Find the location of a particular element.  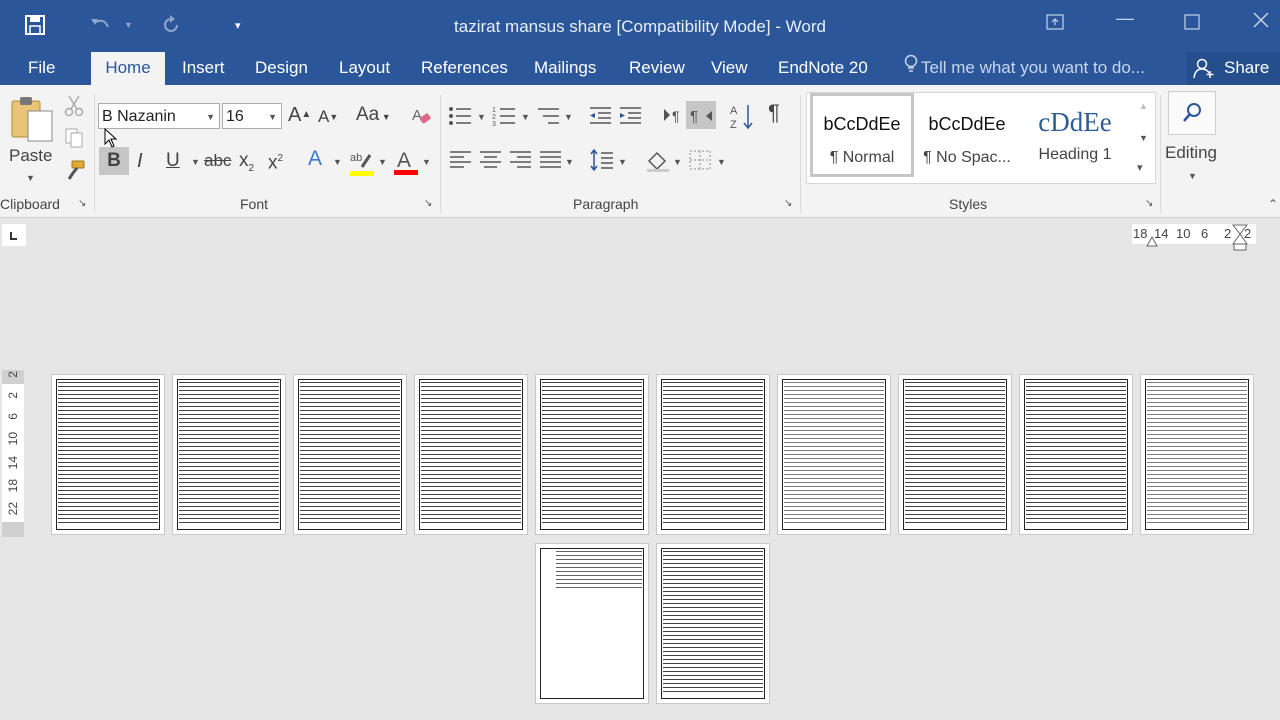

right-indent-marker-icon is located at coordinates (1240, 240).